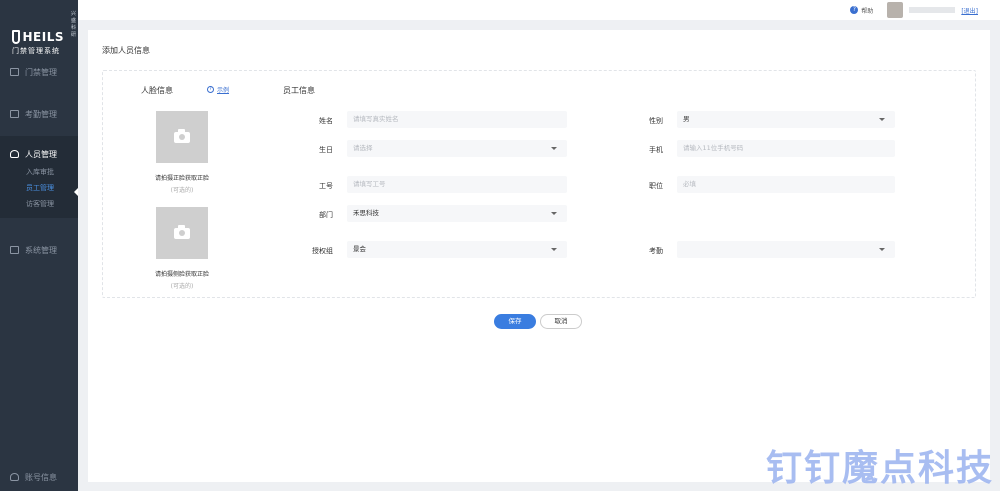 Image resolution: width=1000 pixels, height=491 pixels. What do you see at coordinates (457, 184) in the screenshot?
I see `employee-id-input: 请填写工号` at bounding box center [457, 184].